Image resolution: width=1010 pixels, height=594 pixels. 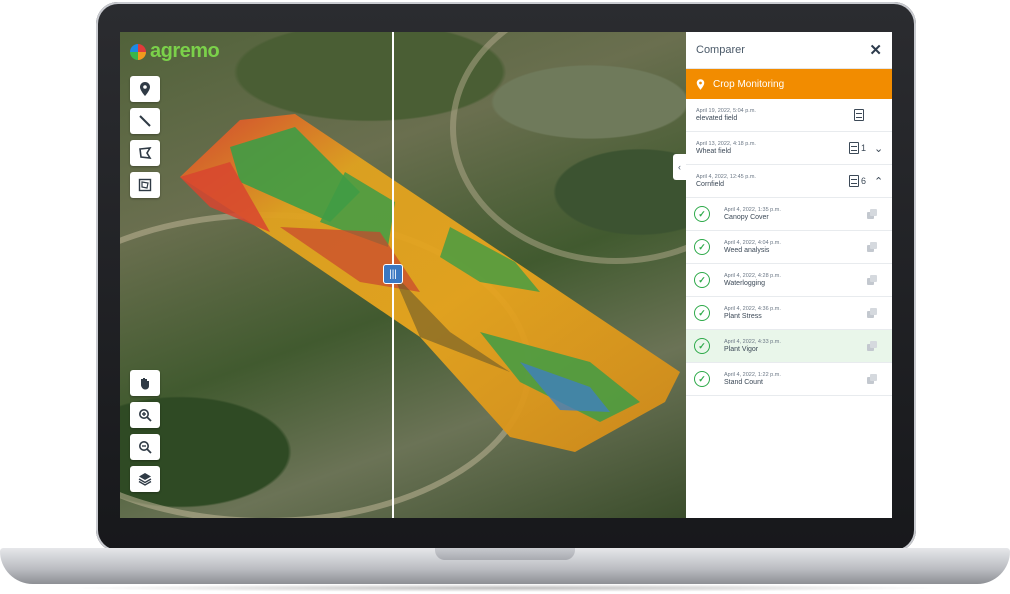 I want to click on analysis-date: April 4, 2022, 4:33 p.m., so click(x=752, y=342).